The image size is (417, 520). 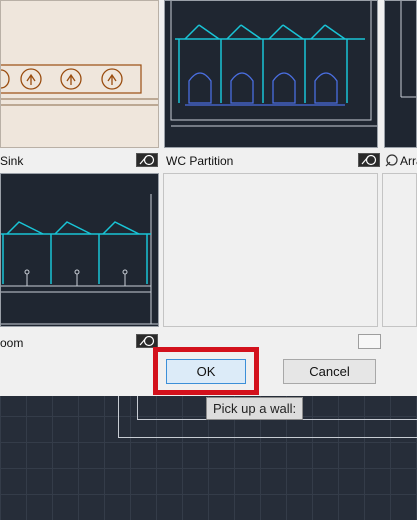 I want to click on command-prompt-tooltip: Pick up a wall:, so click(x=255, y=408).